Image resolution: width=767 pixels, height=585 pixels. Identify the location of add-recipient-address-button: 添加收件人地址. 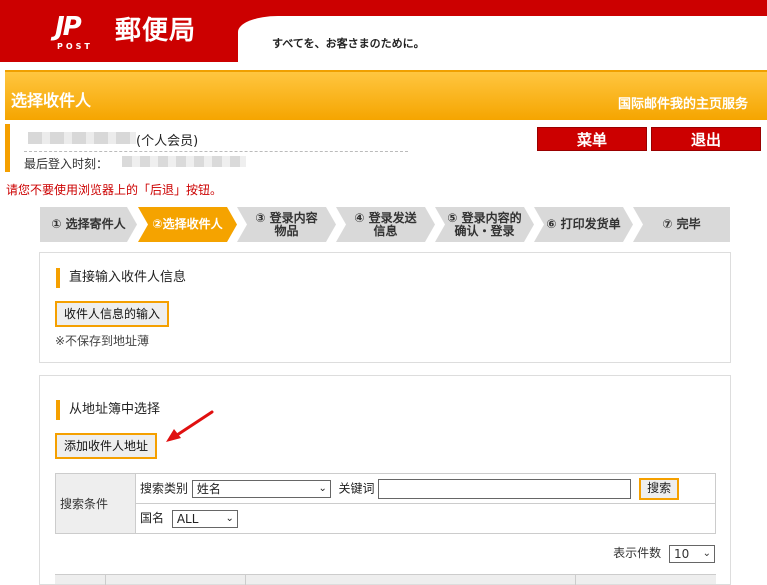
(106, 446).